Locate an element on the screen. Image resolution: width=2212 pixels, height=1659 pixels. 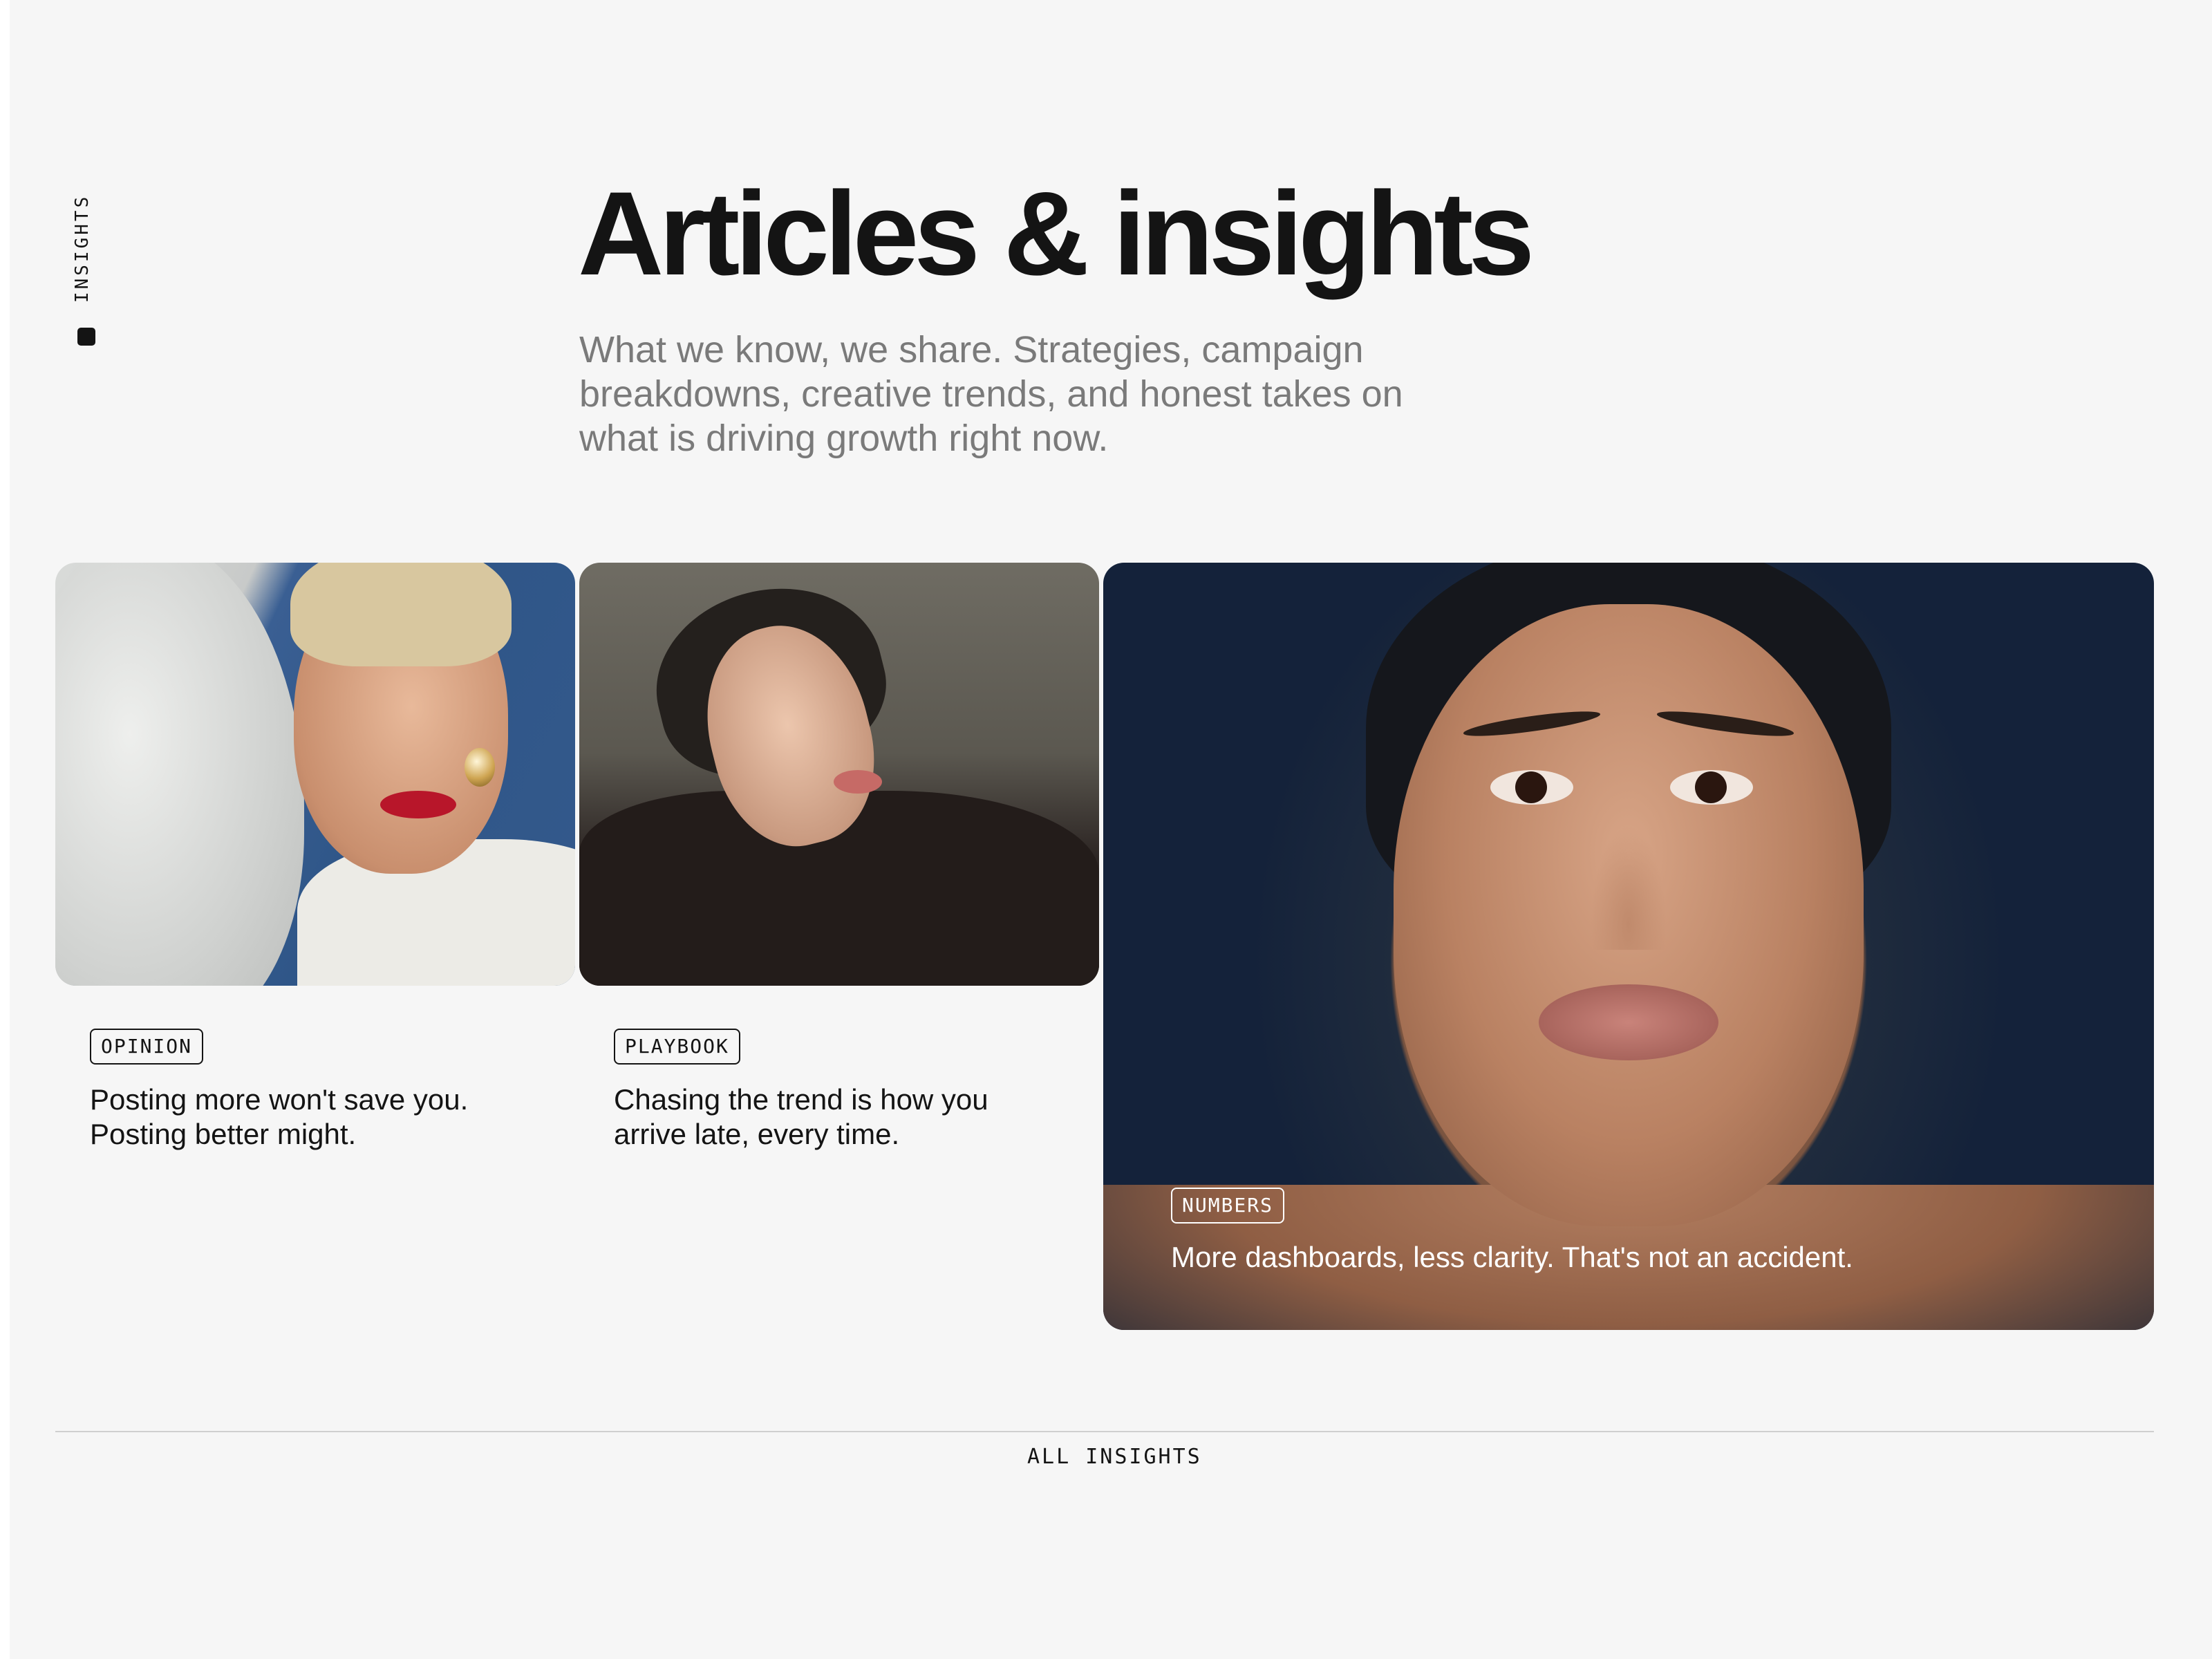
horse-shape is located at coordinates (180, 774).